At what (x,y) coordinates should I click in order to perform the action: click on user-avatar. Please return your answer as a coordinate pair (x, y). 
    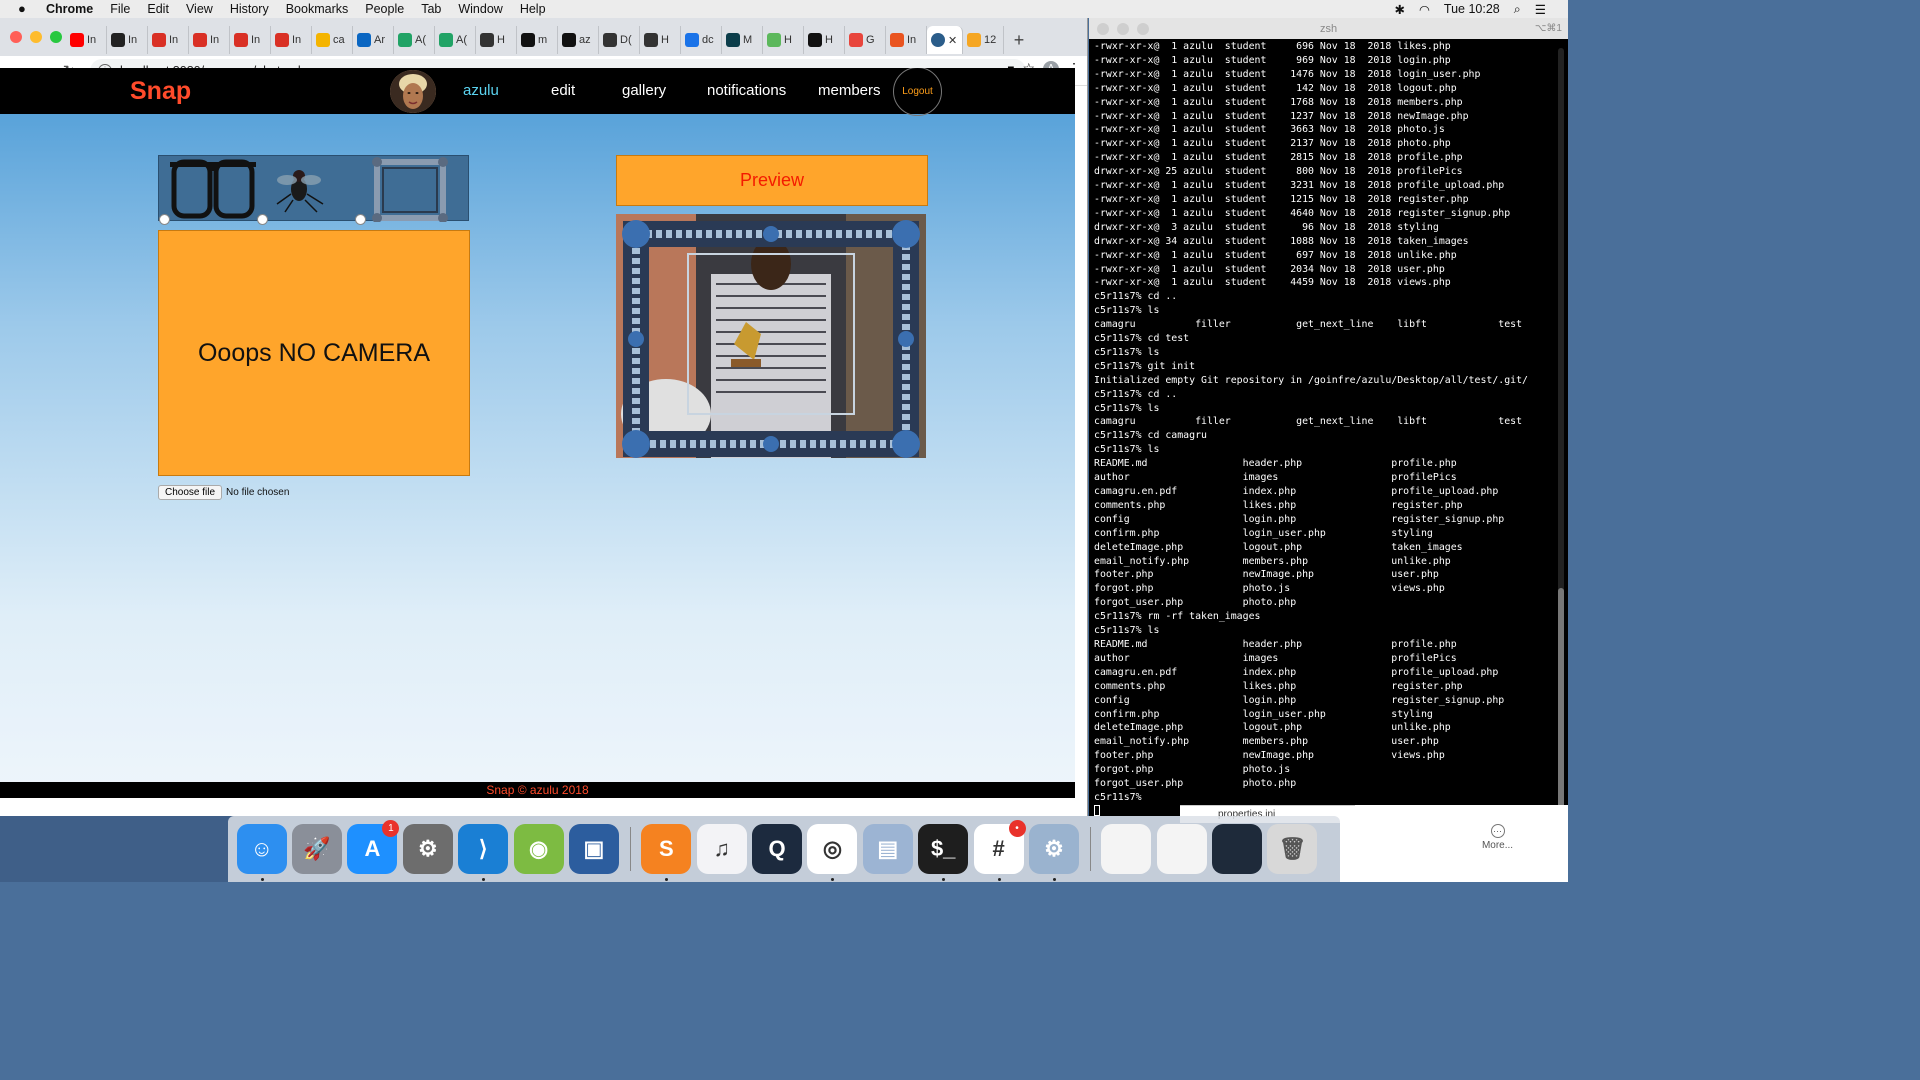
    Looking at the image, I should click on (413, 91).